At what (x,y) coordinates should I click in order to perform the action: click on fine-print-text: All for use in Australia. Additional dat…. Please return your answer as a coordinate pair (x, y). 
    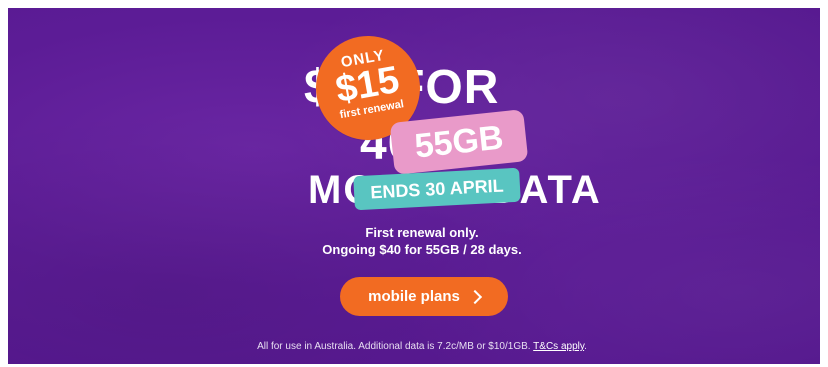
    Looking at the image, I should click on (394, 346).